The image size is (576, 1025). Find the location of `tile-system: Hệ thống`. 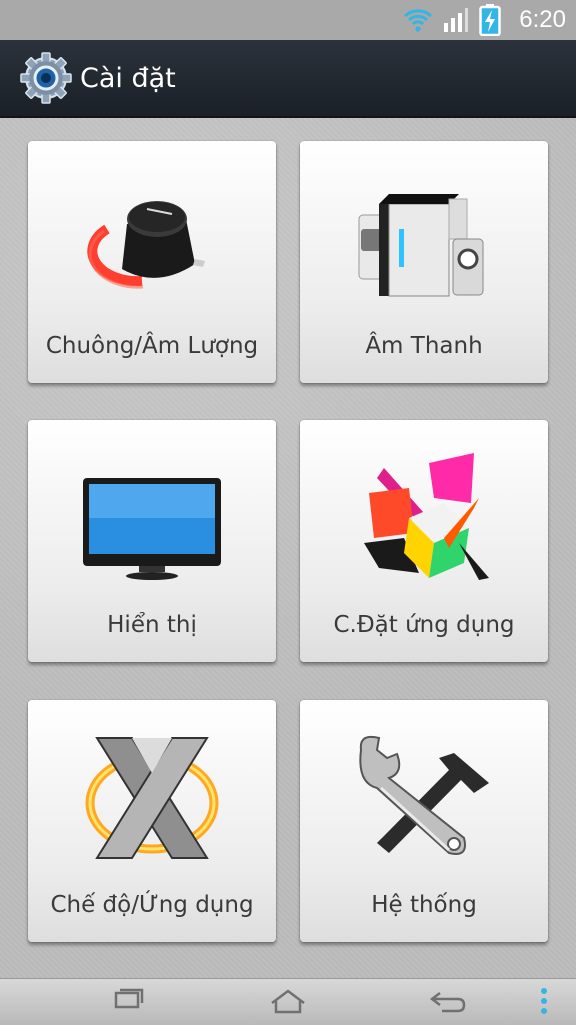

tile-system: Hệ thống is located at coordinates (424, 821).